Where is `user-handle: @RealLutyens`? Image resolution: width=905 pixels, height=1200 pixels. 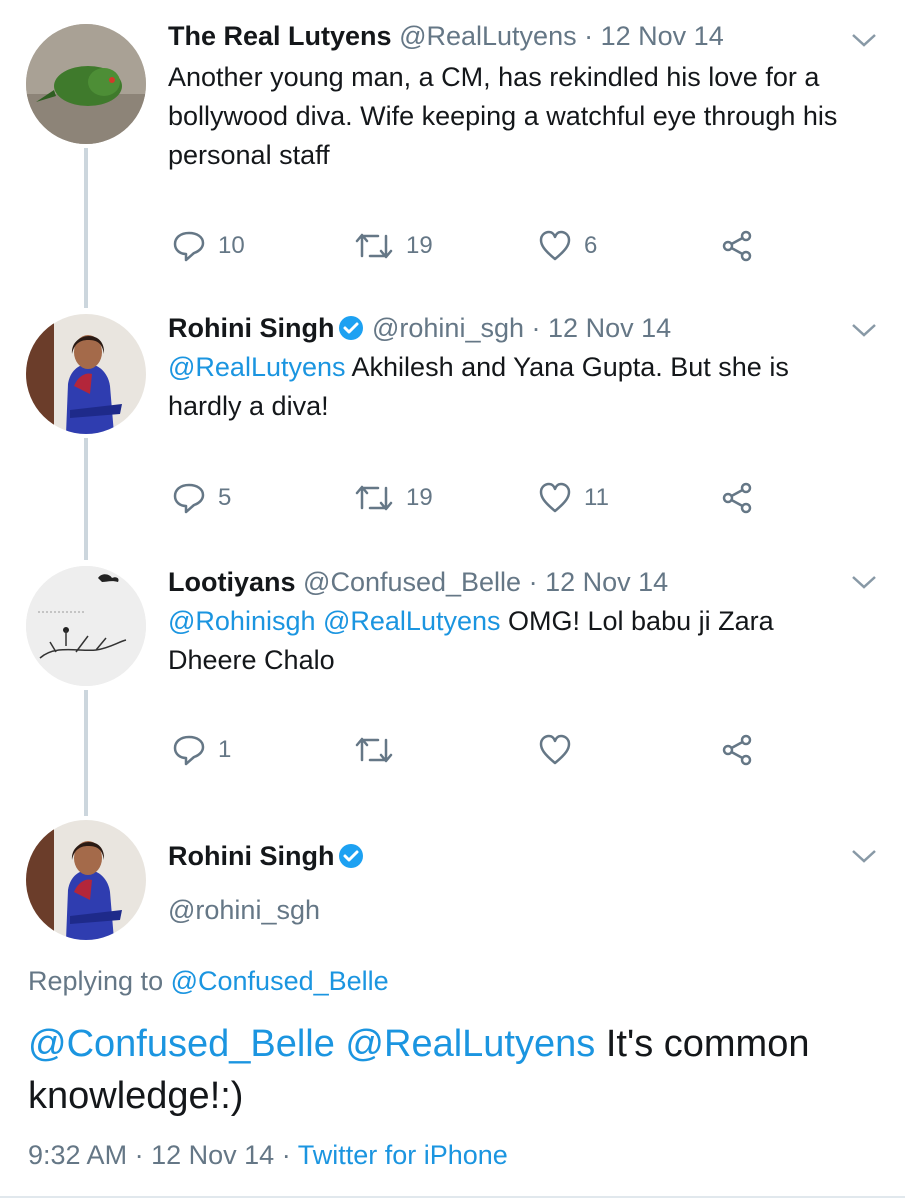
user-handle: @RealLutyens is located at coordinates (488, 36).